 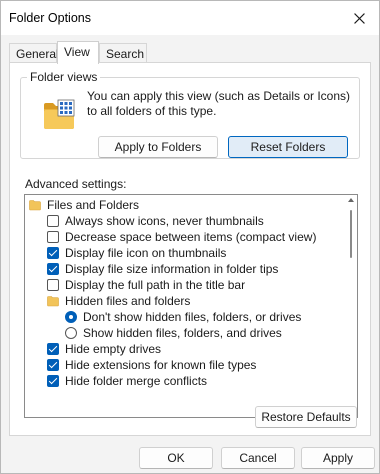 I want to click on scroll-thumb, so click(x=351, y=234).